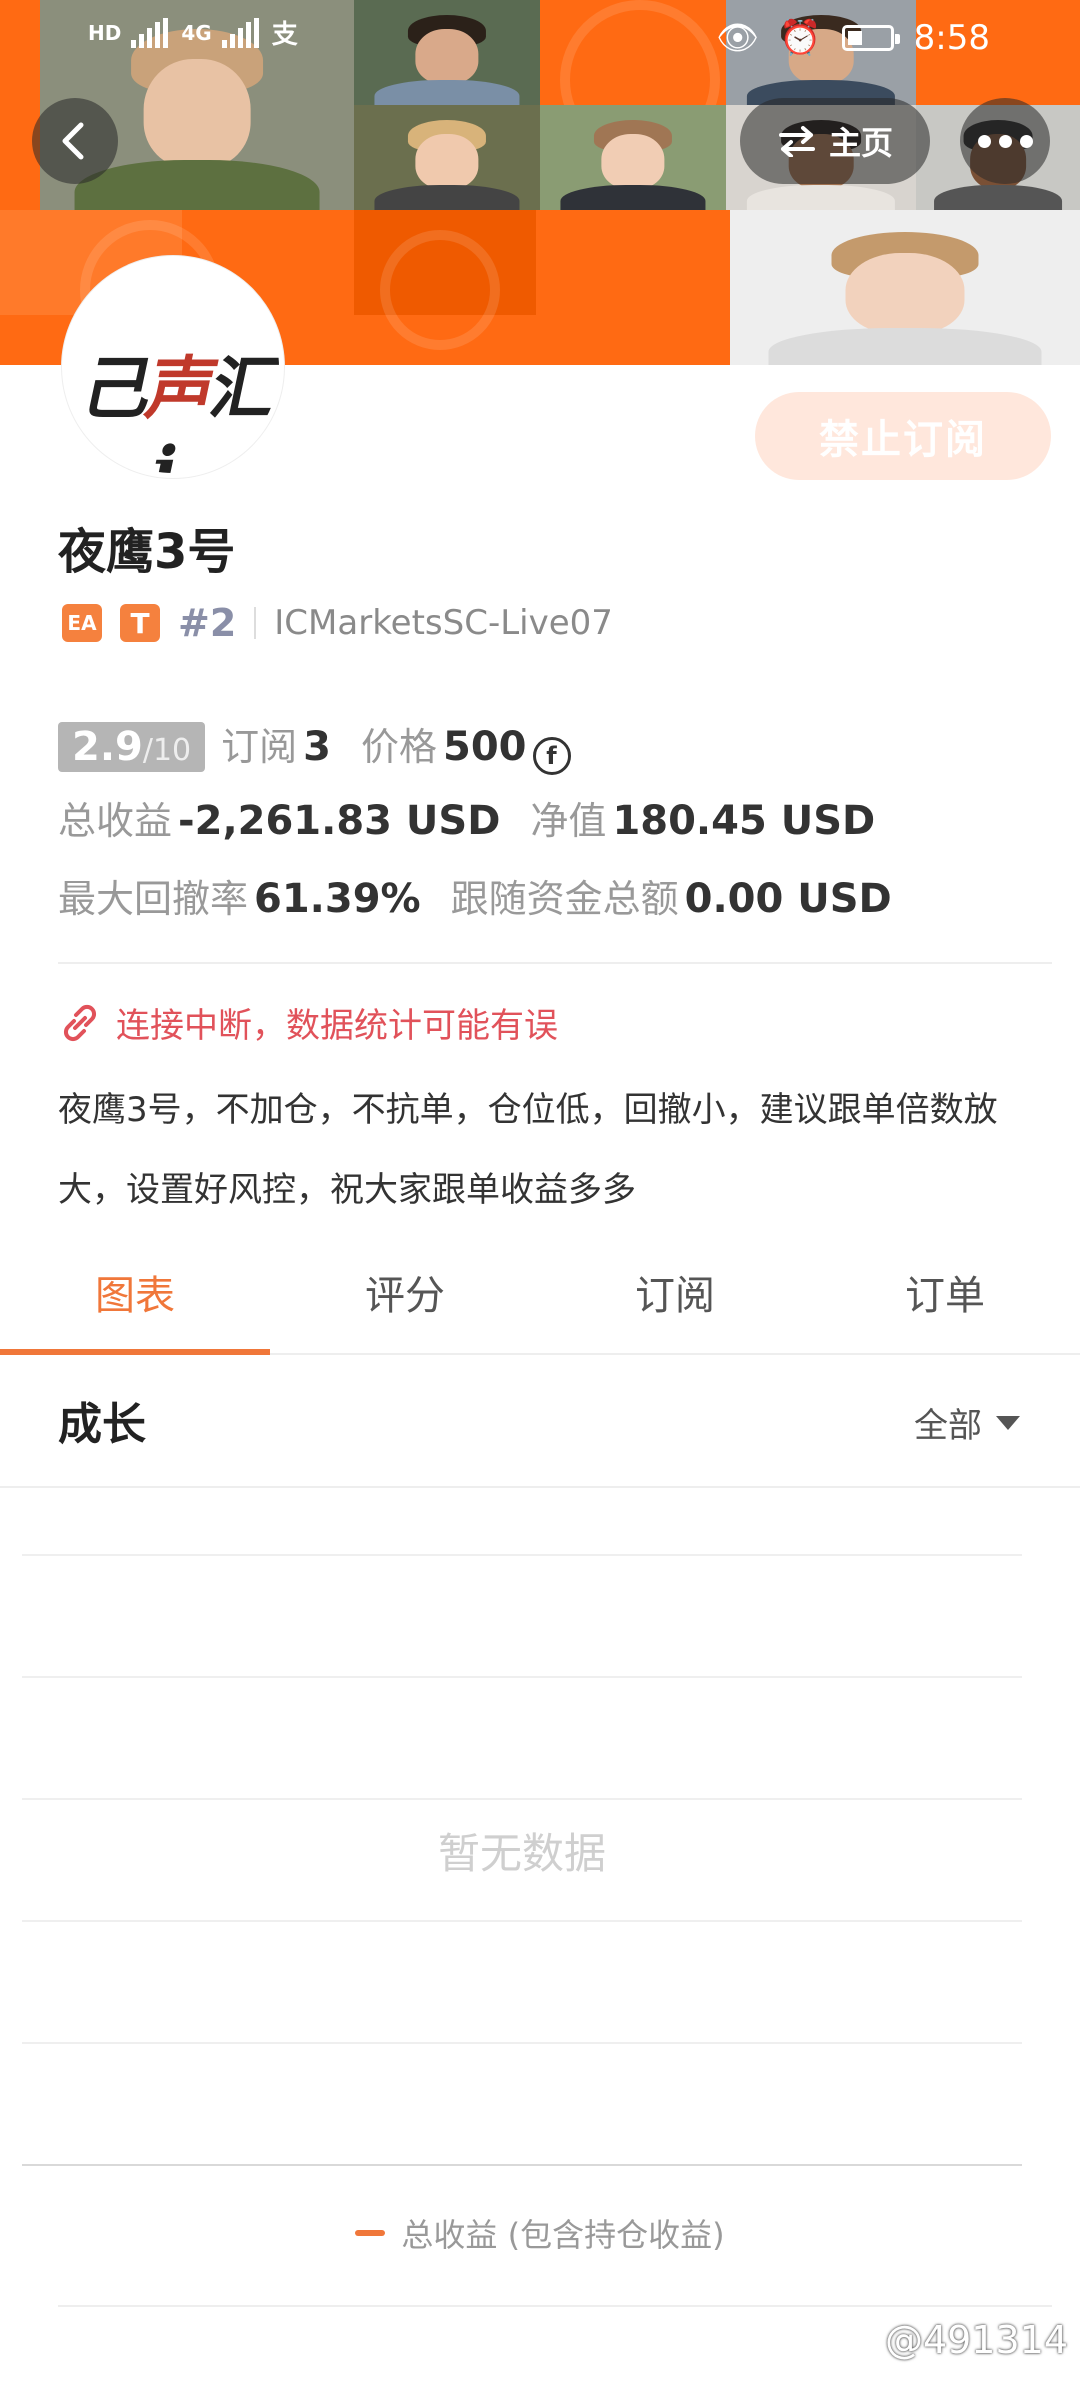 The height and width of the screenshot is (2400, 1080). What do you see at coordinates (443, 623) in the screenshot?
I see `server-label: ICMarketsSC-Live07` at bounding box center [443, 623].